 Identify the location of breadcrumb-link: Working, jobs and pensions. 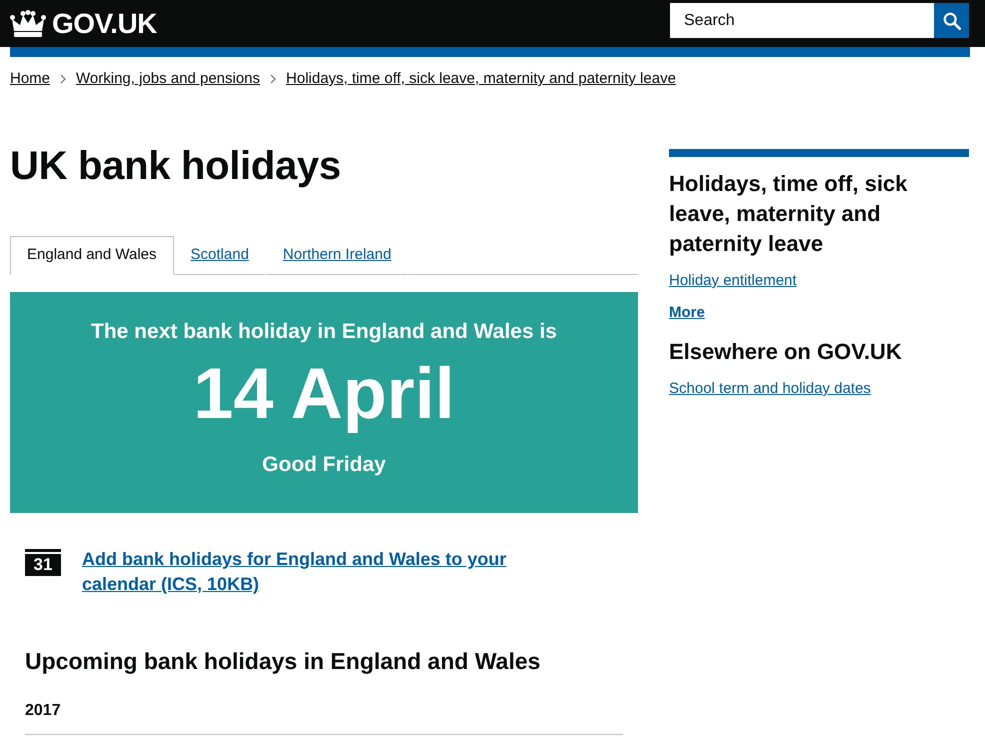
(168, 79).